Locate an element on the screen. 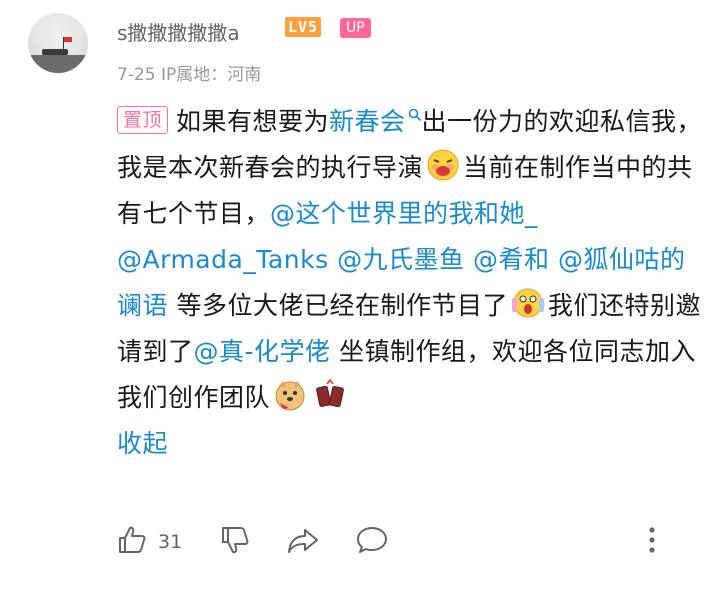  share-icon is located at coordinates (303, 540).